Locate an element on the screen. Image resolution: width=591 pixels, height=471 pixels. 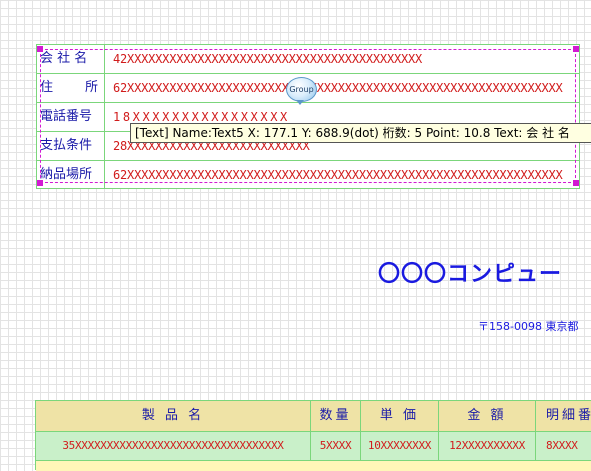
table-header-row: 製 品 名 数量 単 価 金 額 明細番 is located at coordinates (313, 416).